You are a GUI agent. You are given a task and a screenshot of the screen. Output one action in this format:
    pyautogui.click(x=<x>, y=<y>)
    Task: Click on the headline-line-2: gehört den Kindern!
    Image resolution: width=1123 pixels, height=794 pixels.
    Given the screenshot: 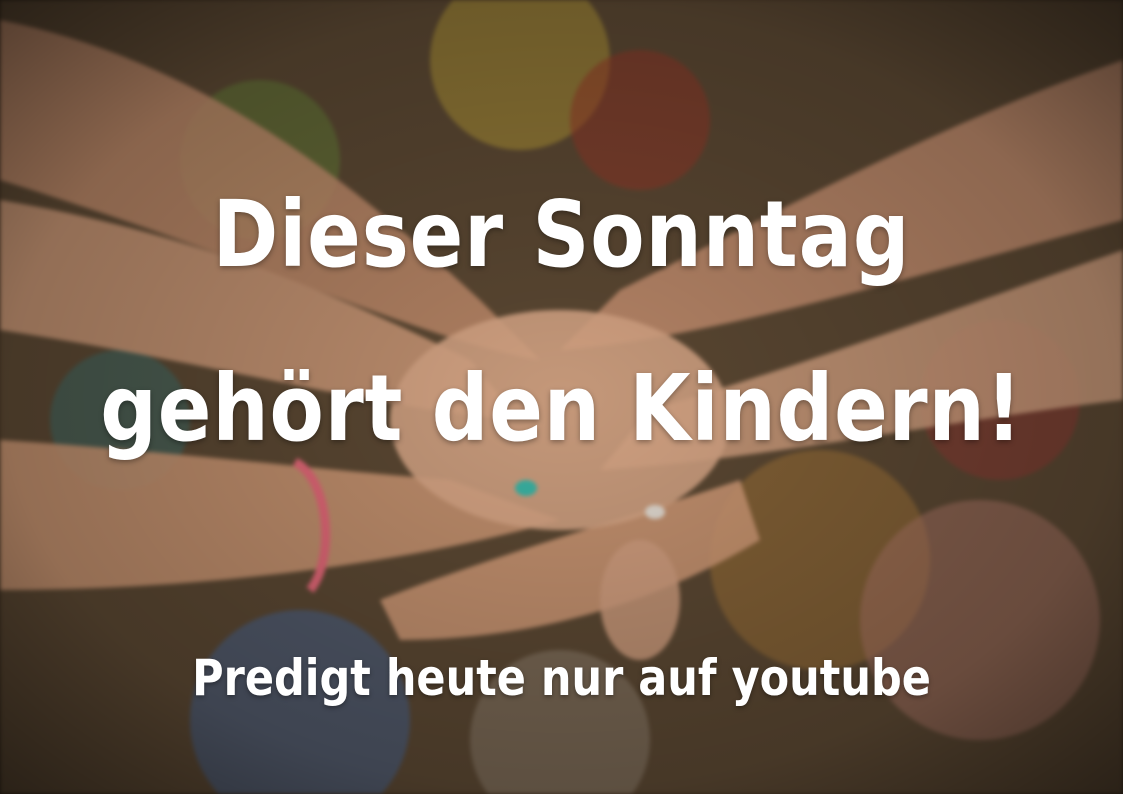 What is the action you would take?
    pyautogui.click(x=561, y=408)
    